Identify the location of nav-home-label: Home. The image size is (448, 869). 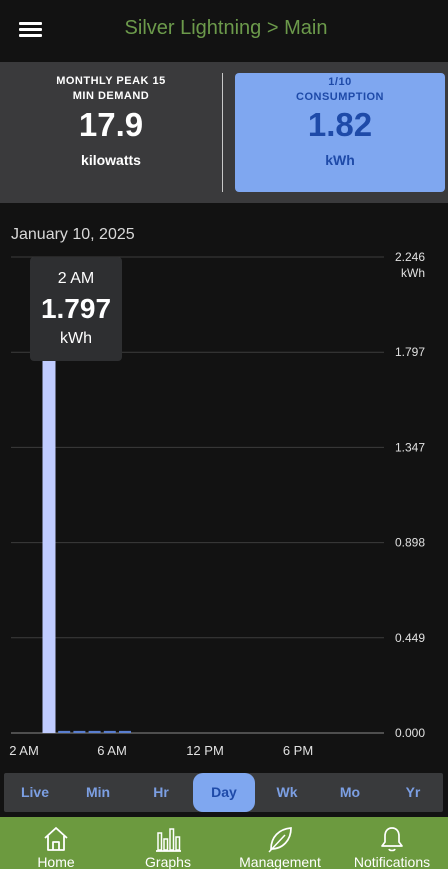
(56, 861).